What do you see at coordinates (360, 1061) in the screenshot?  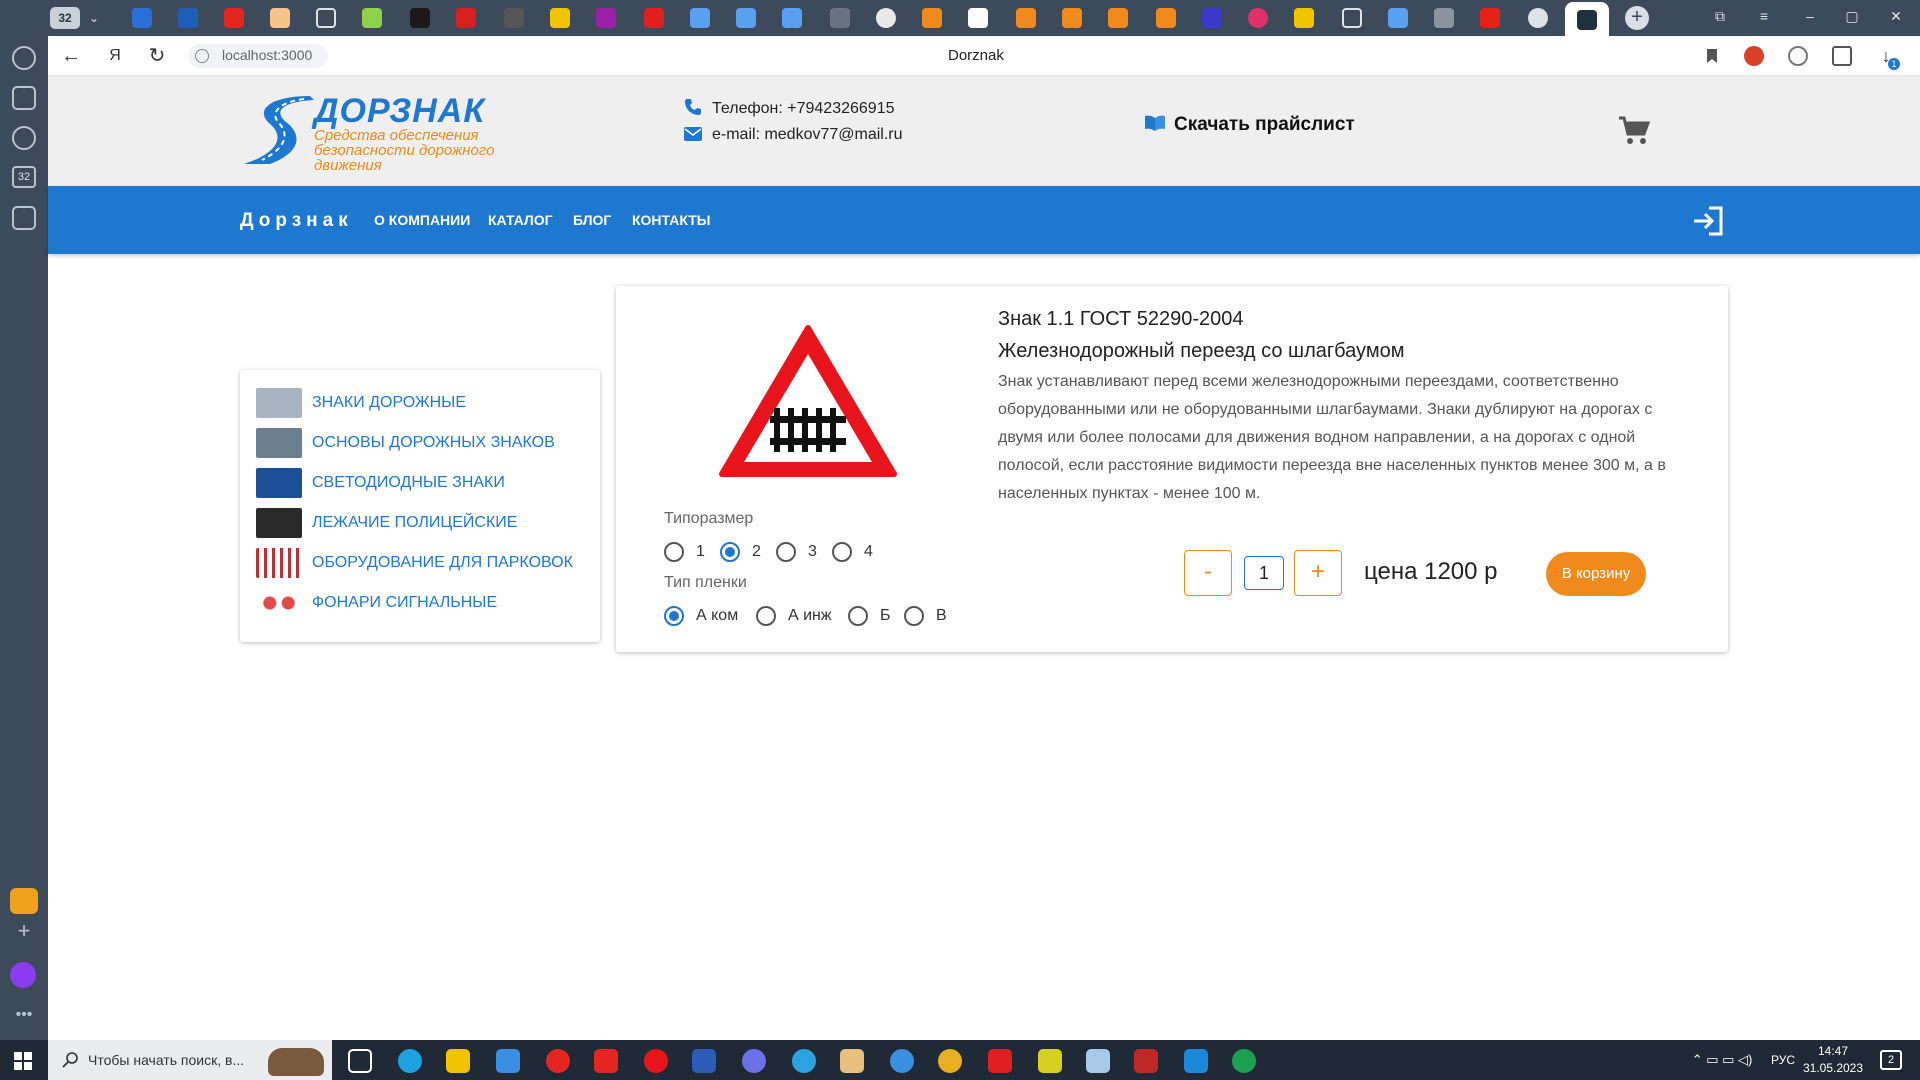 I see `task-view-icon` at bounding box center [360, 1061].